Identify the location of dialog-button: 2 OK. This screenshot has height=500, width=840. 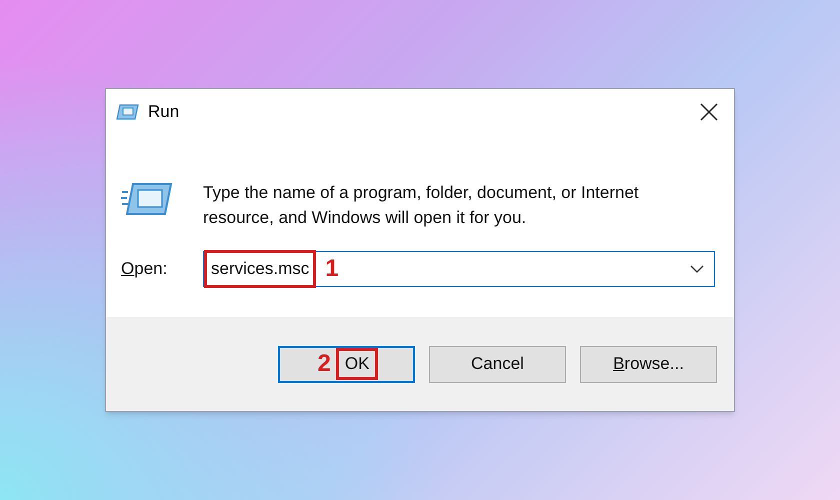
(346, 364).